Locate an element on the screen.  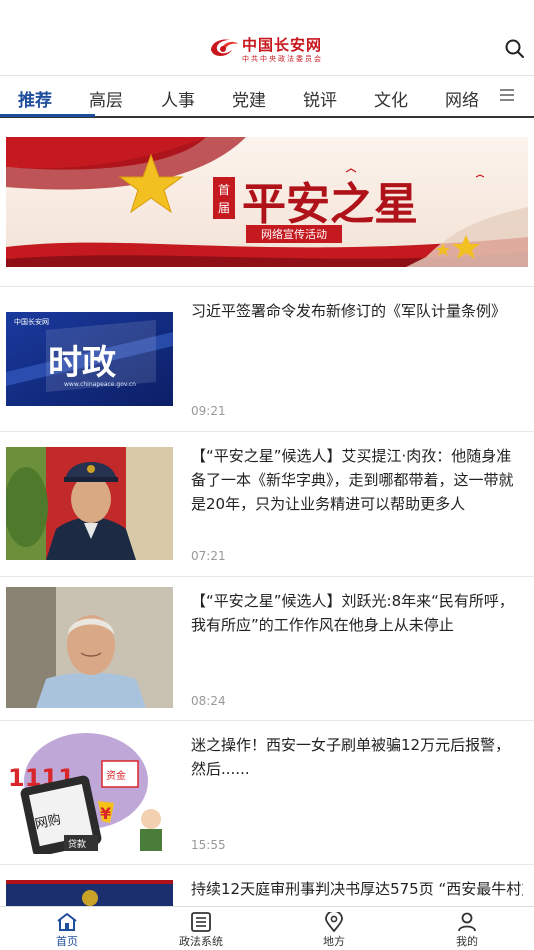
banner-badge-top: 首 is located at coordinates (224, 190).